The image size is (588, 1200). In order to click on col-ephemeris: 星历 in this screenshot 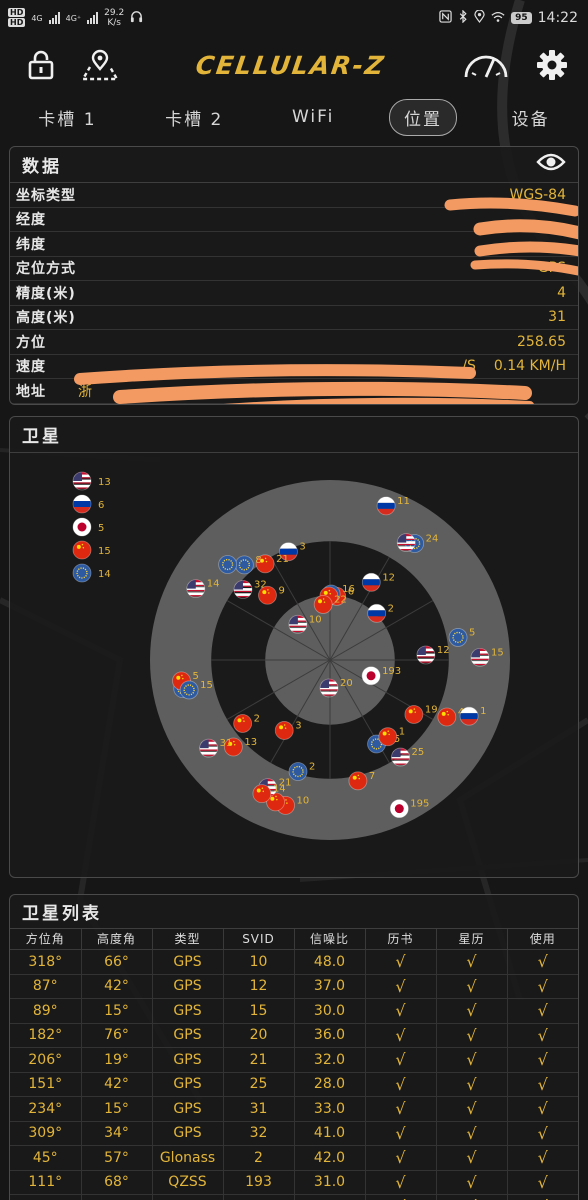, I will do `click(472, 939)`.